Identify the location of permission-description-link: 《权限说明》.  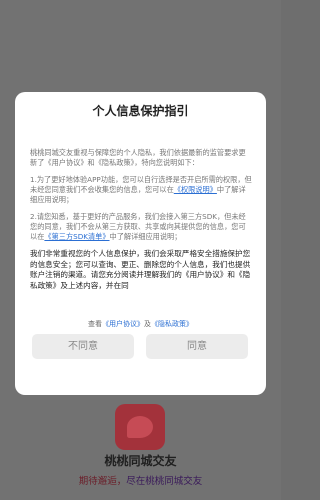
(195, 189).